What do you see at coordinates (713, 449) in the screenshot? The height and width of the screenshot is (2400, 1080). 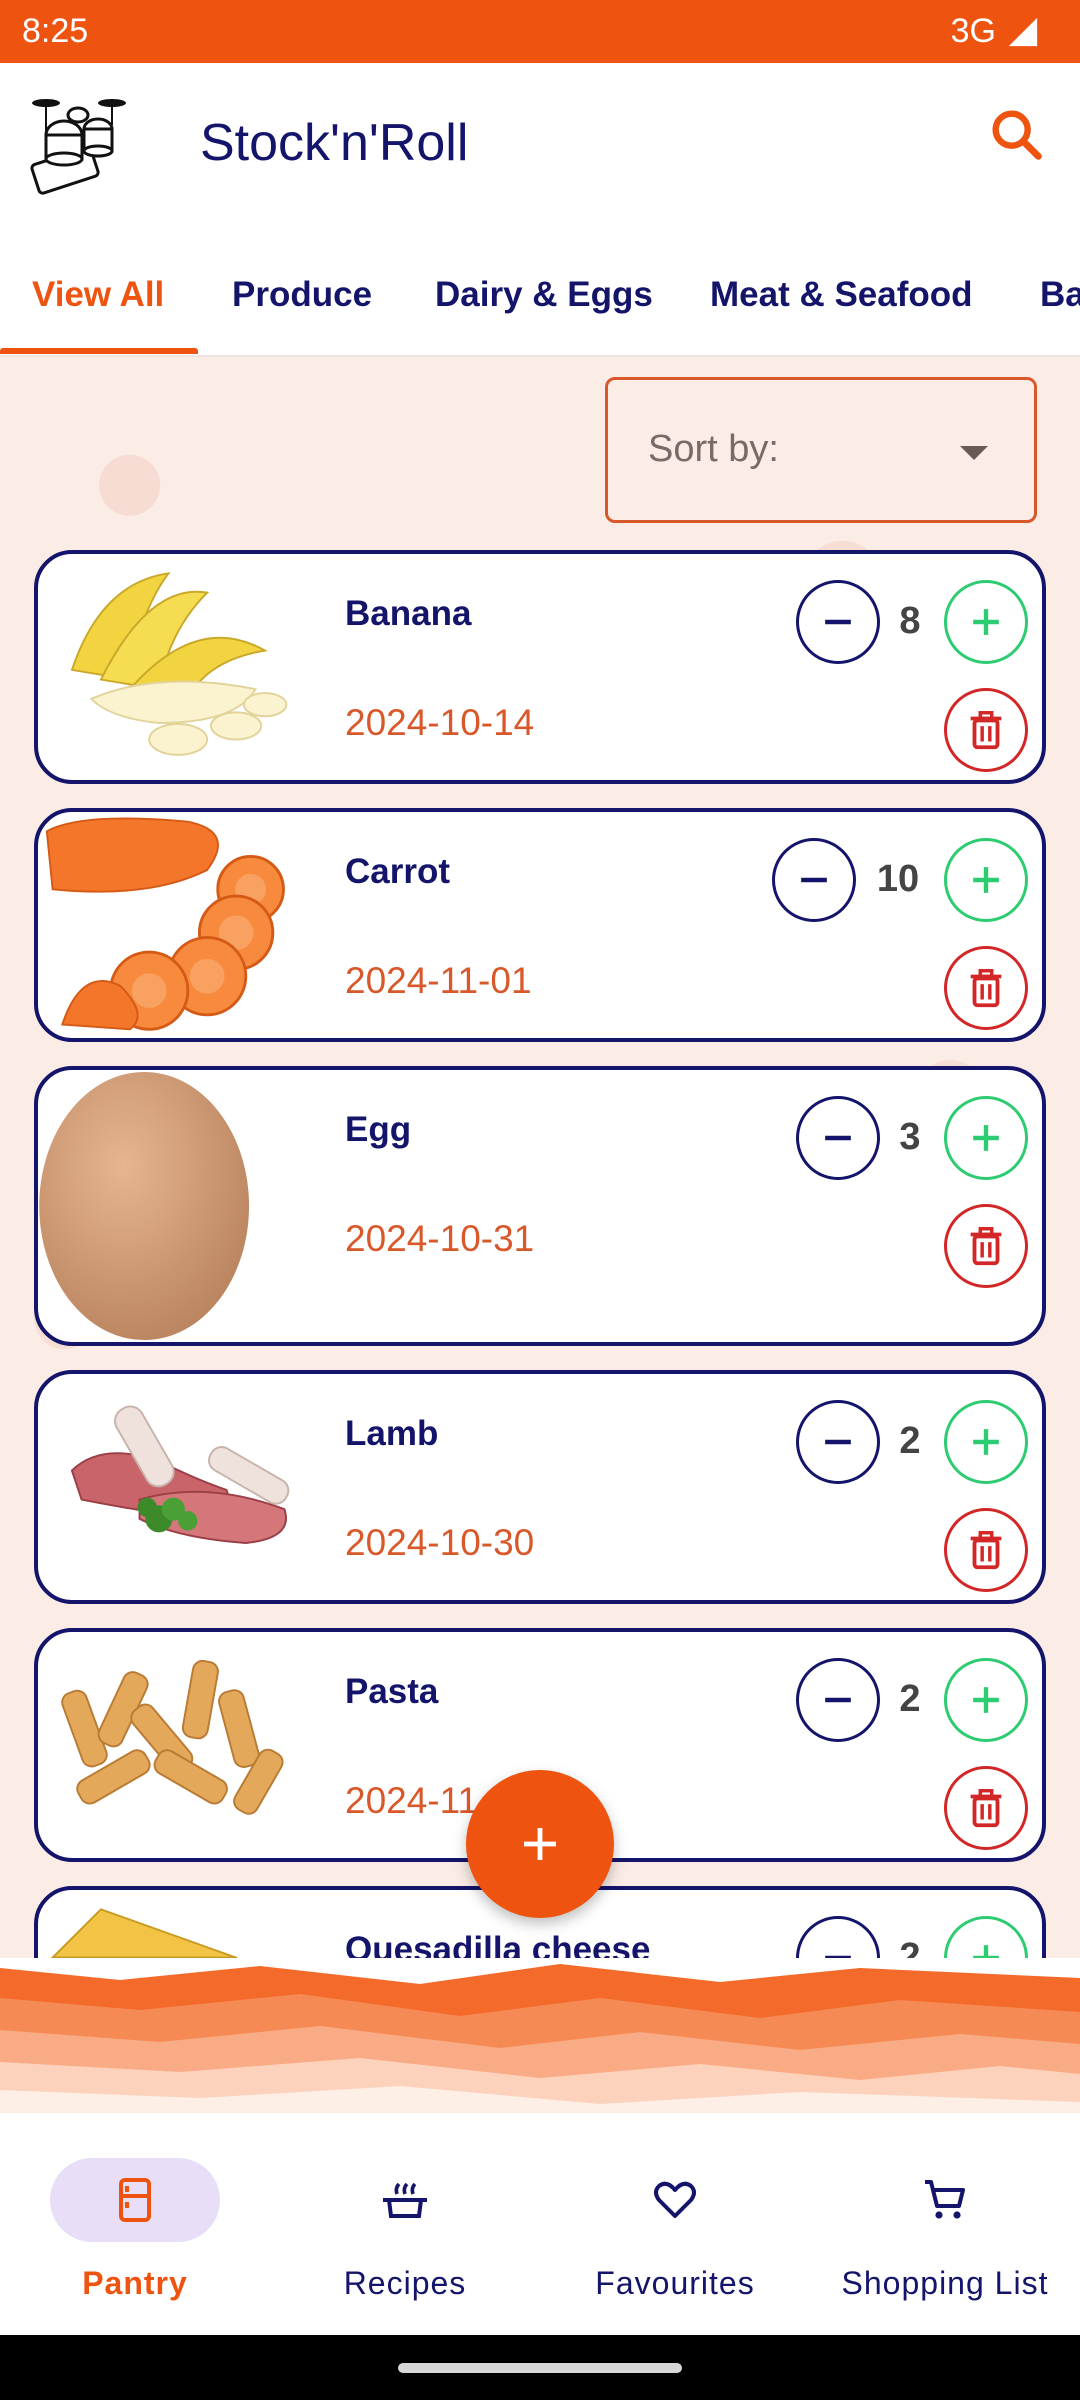 I see `sort-label: Sort by:` at bounding box center [713, 449].